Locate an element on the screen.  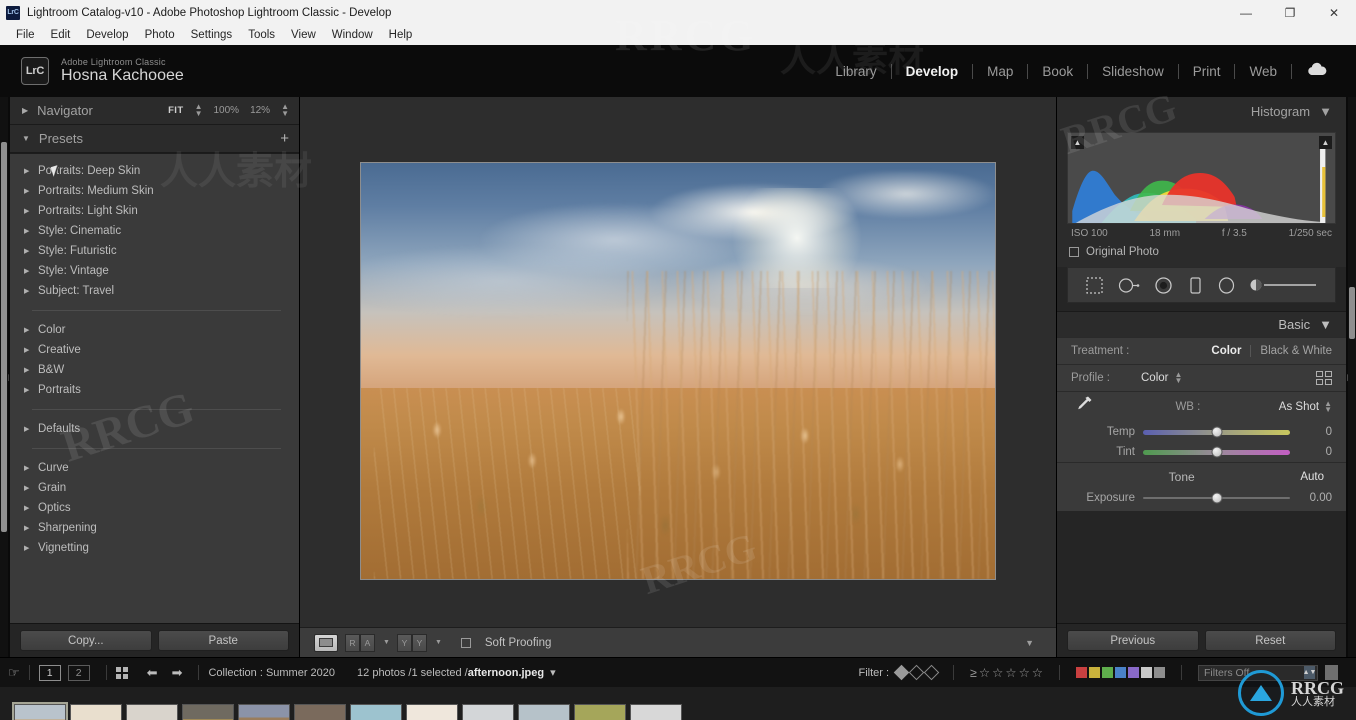
preset-group-color: ▶ Color is located at coordinates (154, 330).